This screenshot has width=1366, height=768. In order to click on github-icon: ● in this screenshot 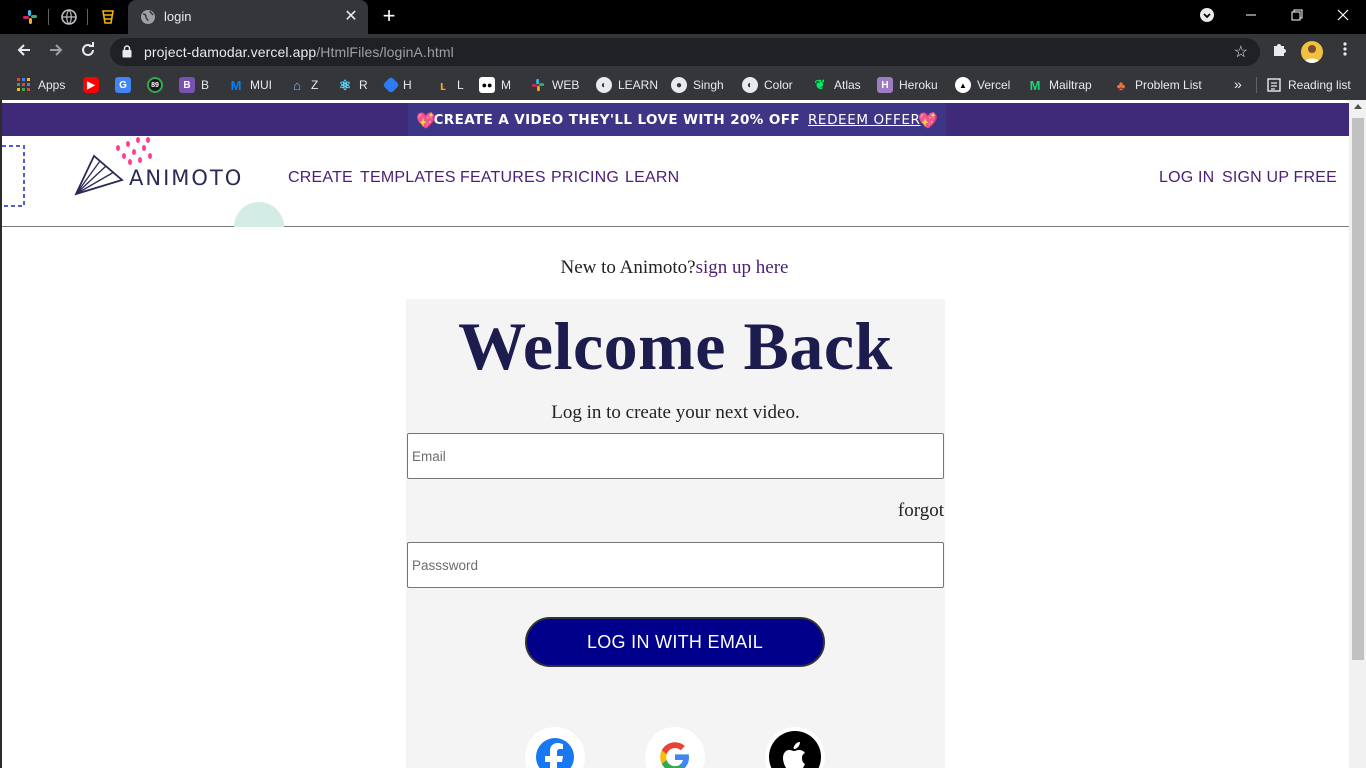, I will do `click(679, 85)`.